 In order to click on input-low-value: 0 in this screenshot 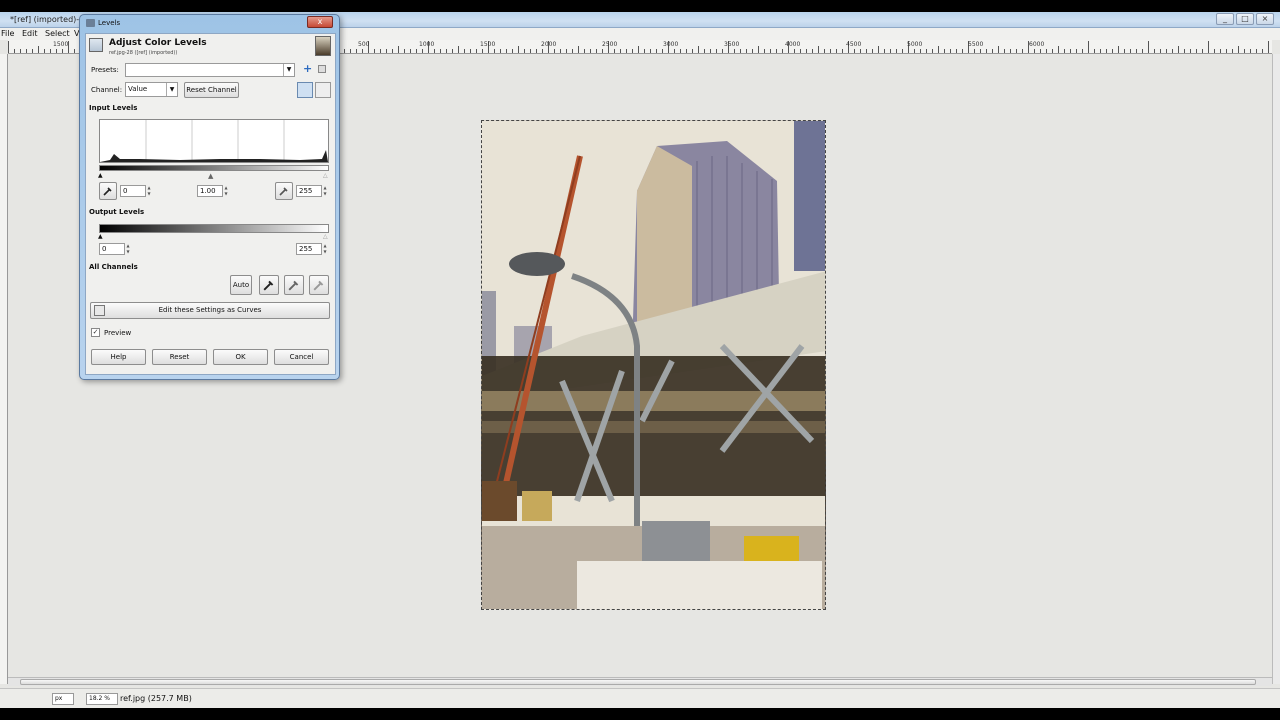, I will do `click(125, 191)`.